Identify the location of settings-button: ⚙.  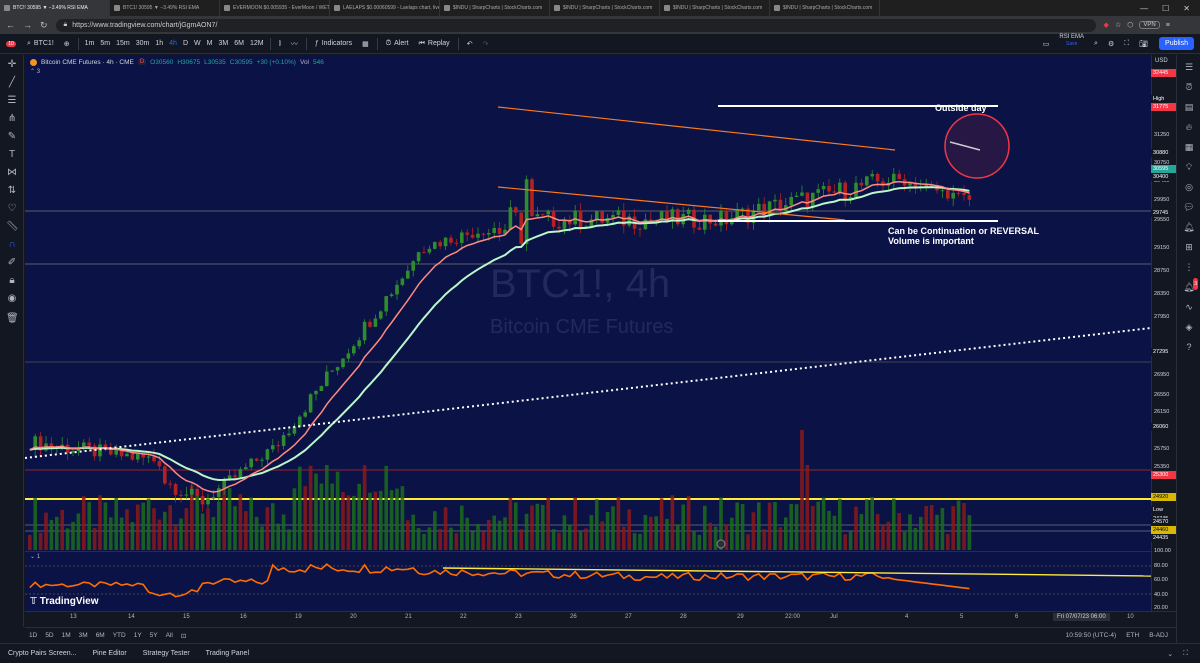
(1111, 44).